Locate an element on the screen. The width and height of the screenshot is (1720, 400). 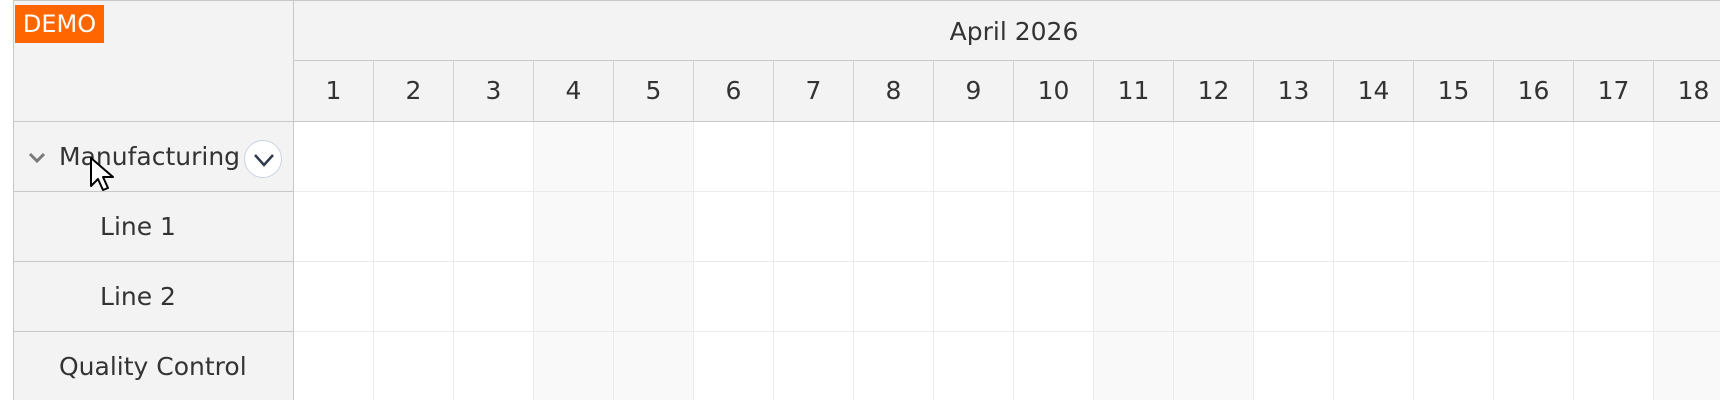
day-header-cell: 11 is located at coordinates (1134, 91).